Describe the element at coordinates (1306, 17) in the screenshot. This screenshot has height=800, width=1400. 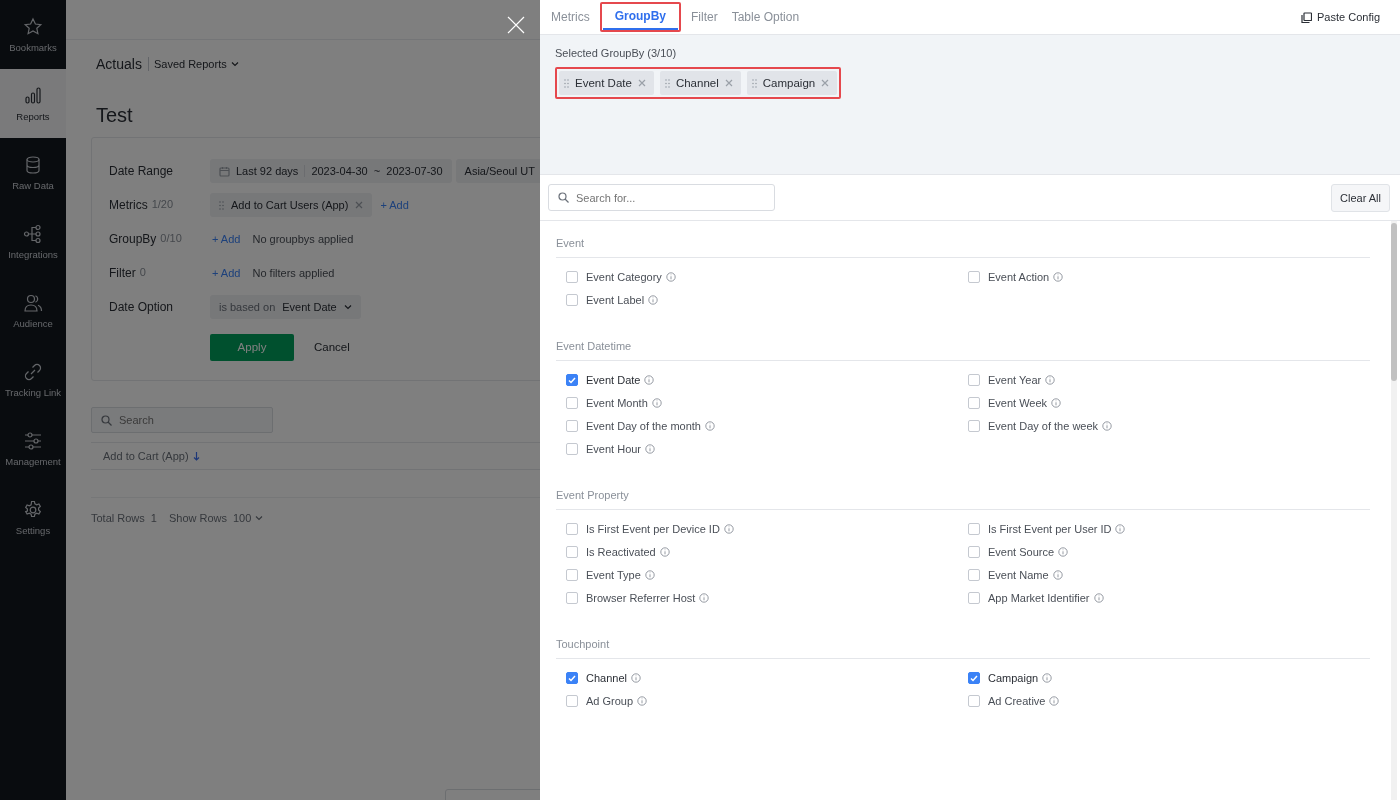
I see `copy-icon` at that location.